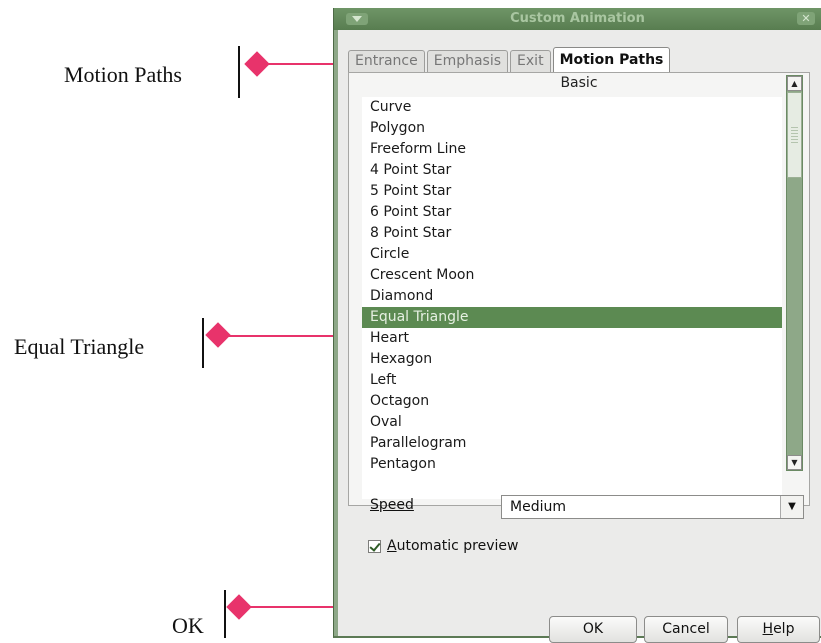  What do you see at coordinates (652, 507) in the screenshot?
I see `speed-dropdown: Medium ▼` at bounding box center [652, 507].